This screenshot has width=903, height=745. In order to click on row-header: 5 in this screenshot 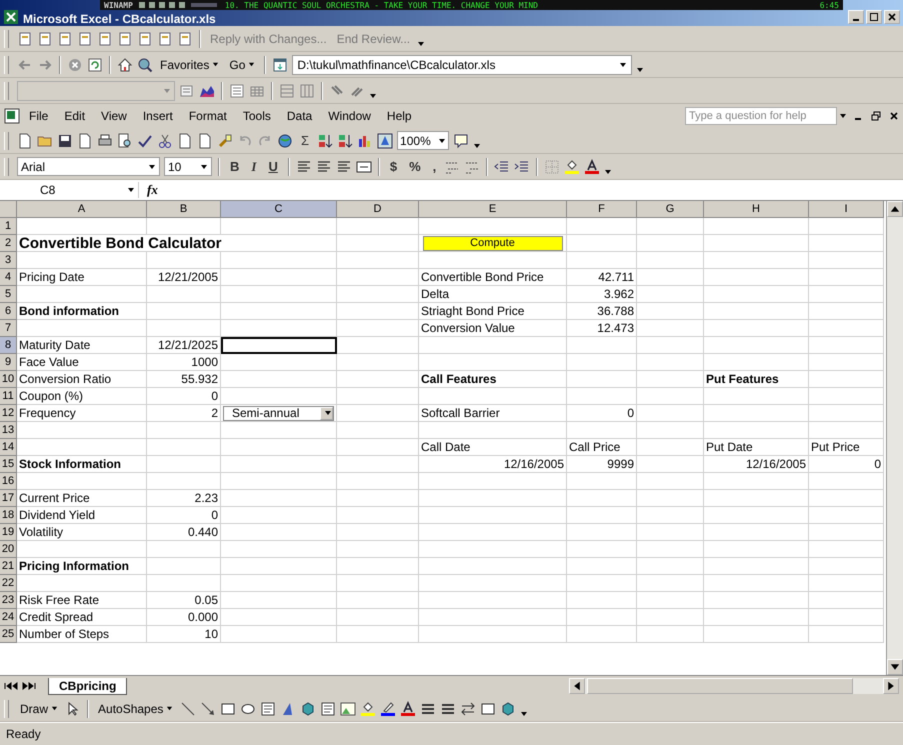, I will do `click(8, 294)`.